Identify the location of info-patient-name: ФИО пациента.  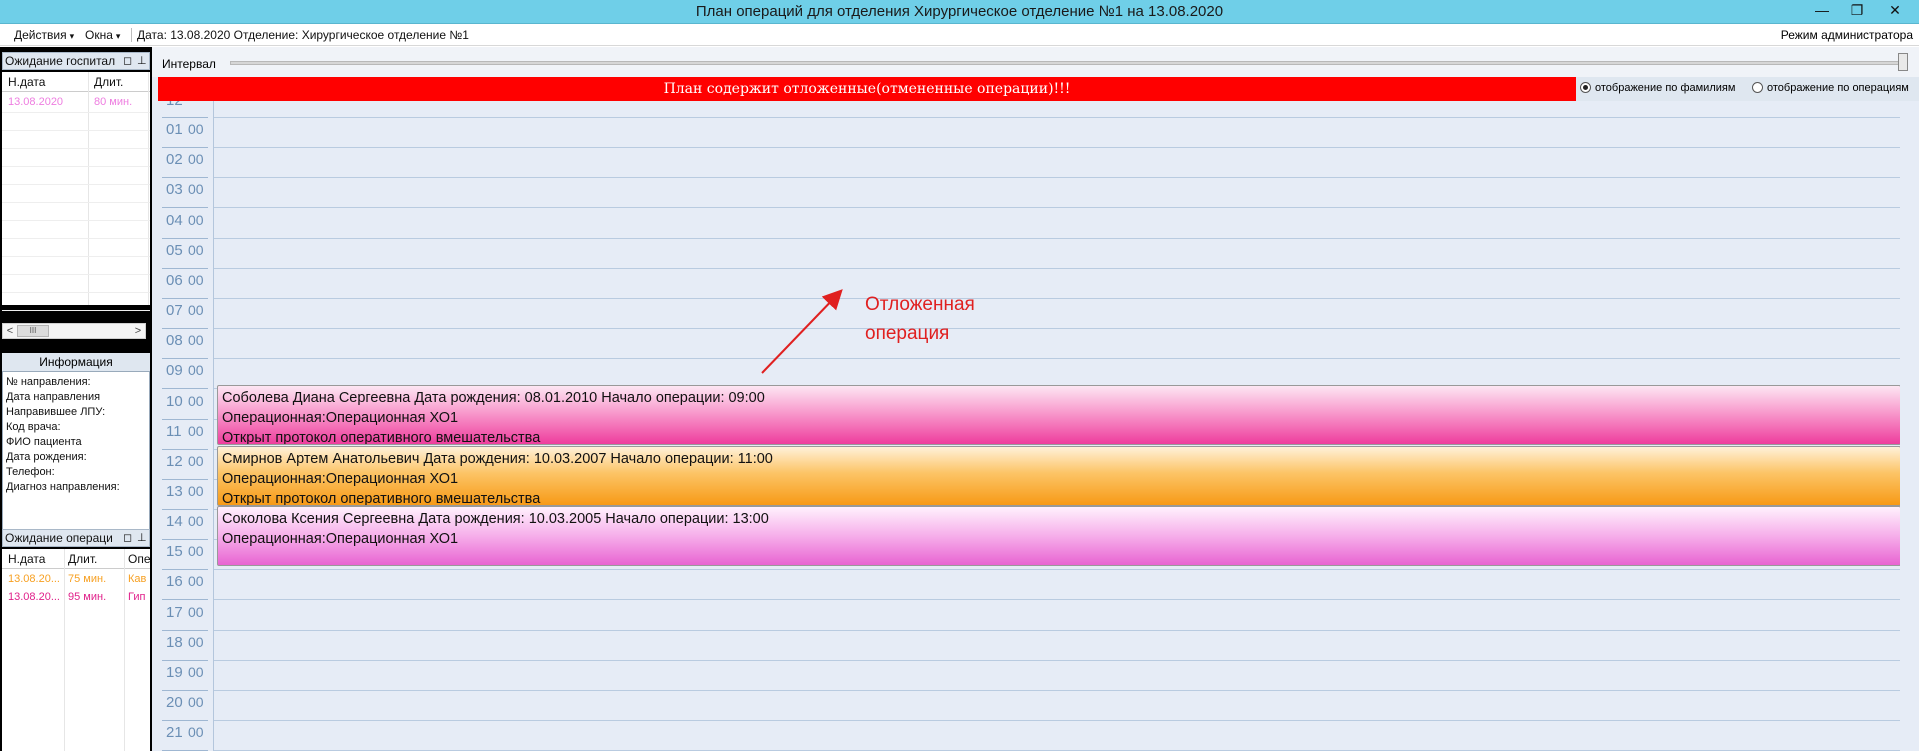
(44, 442).